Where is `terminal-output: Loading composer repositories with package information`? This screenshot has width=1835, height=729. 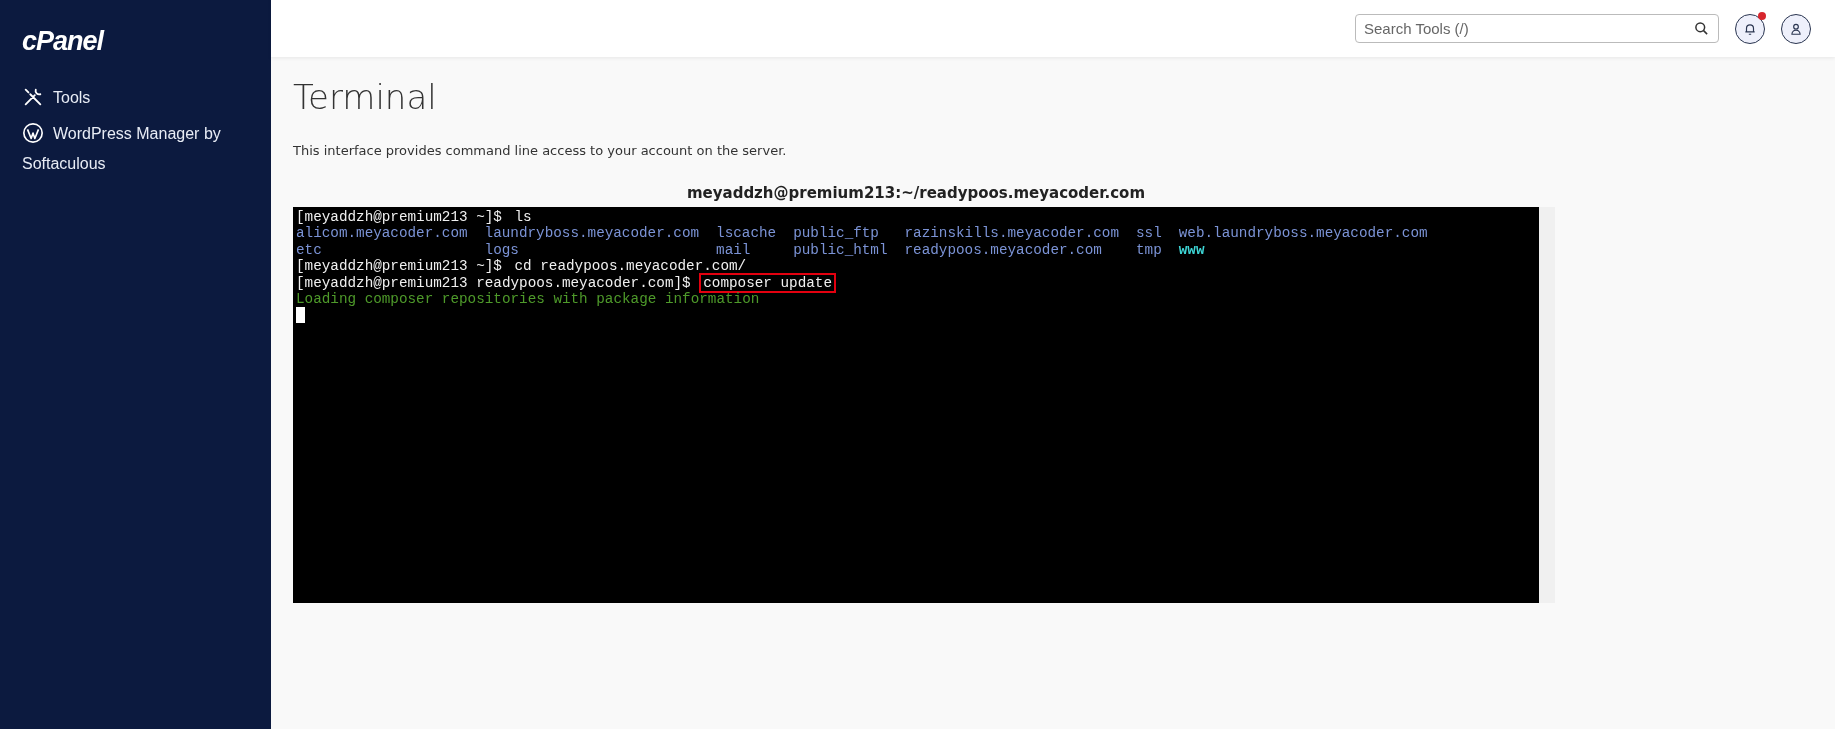
terminal-output: Loading composer repositories with package information is located at coordinates (528, 299).